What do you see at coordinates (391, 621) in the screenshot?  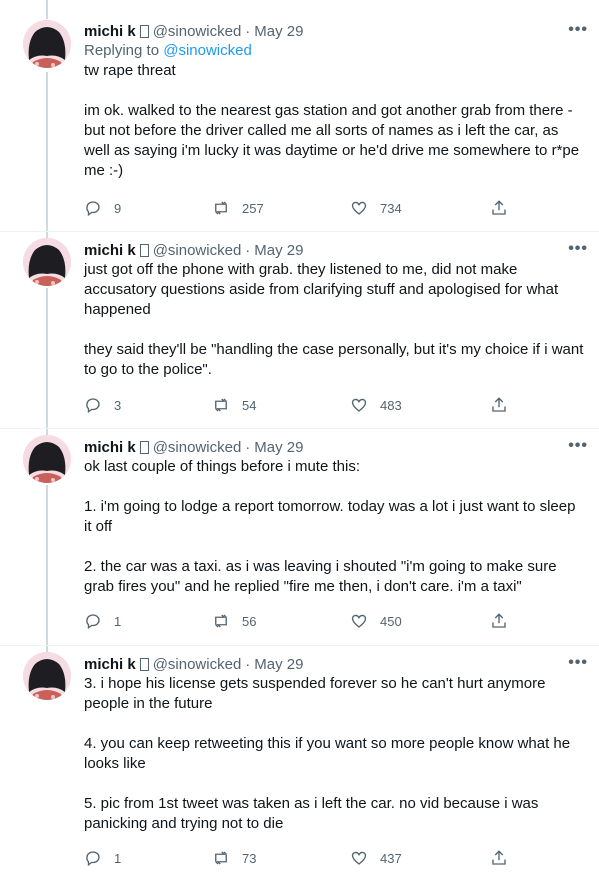 I see `like-count: 450` at bounding box center [391, 621].